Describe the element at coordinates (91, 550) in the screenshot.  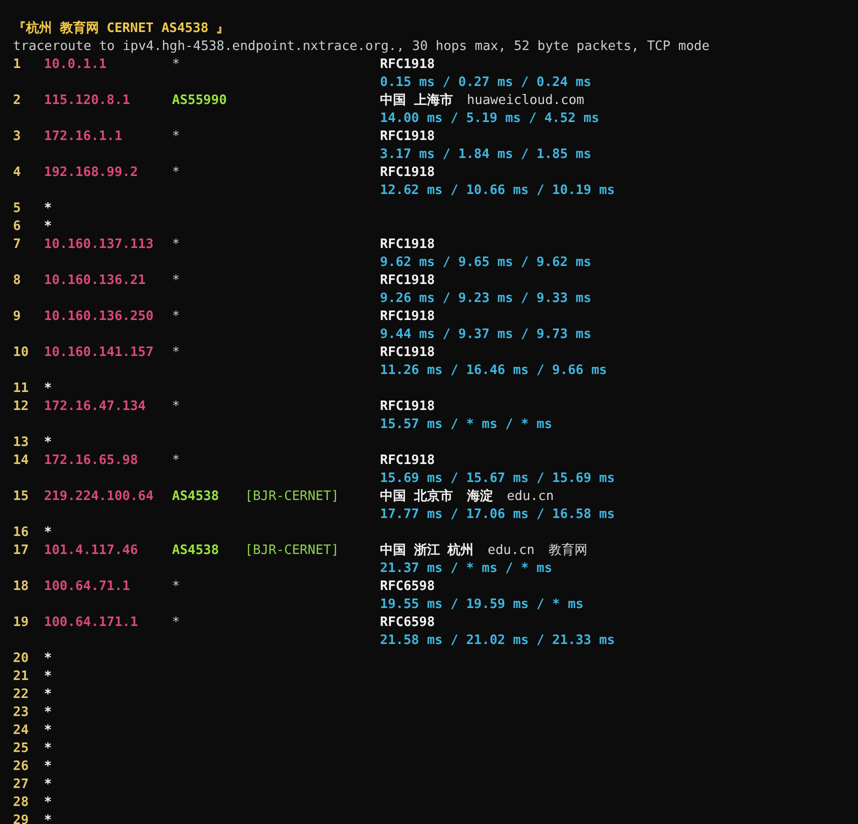
I see `ip-address: 101.4.117.46` at that location.